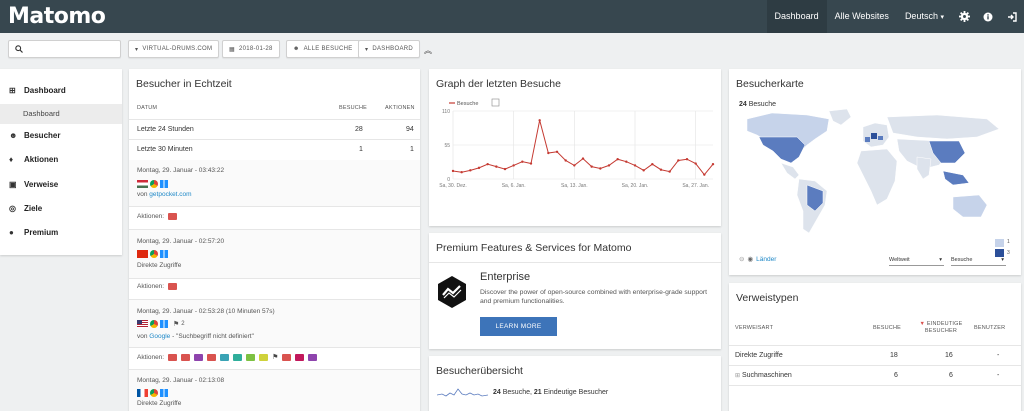 Image resolution: width=1024 pixels, height=411 pixels. Describe the element at coordinates (999, 243) in the screenshot. I see `legend-low-swatch` at that location.